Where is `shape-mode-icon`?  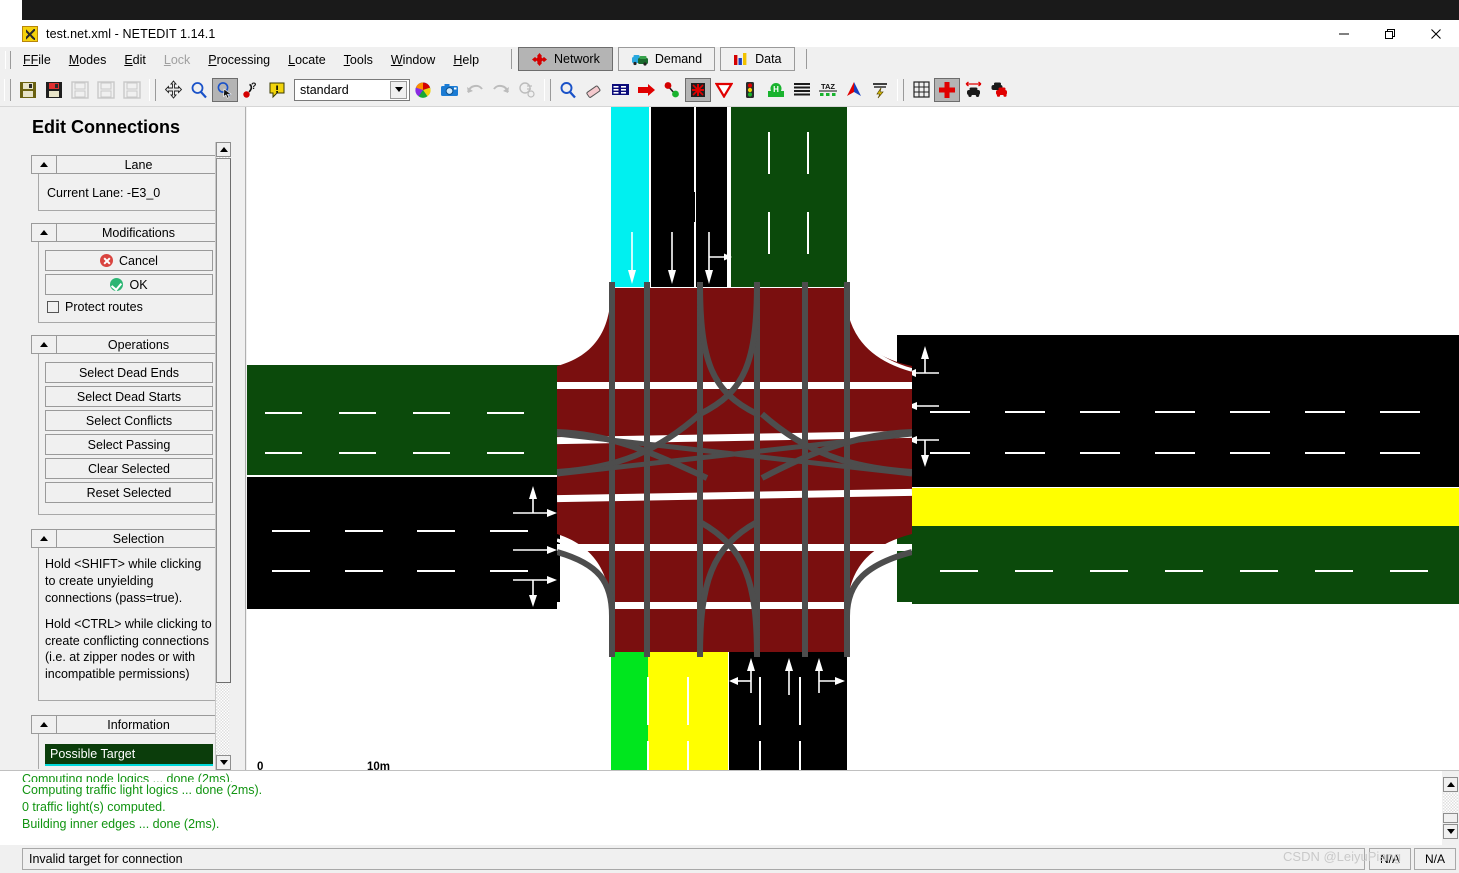 shape-mode-icon is located at coordinates (854, 90).